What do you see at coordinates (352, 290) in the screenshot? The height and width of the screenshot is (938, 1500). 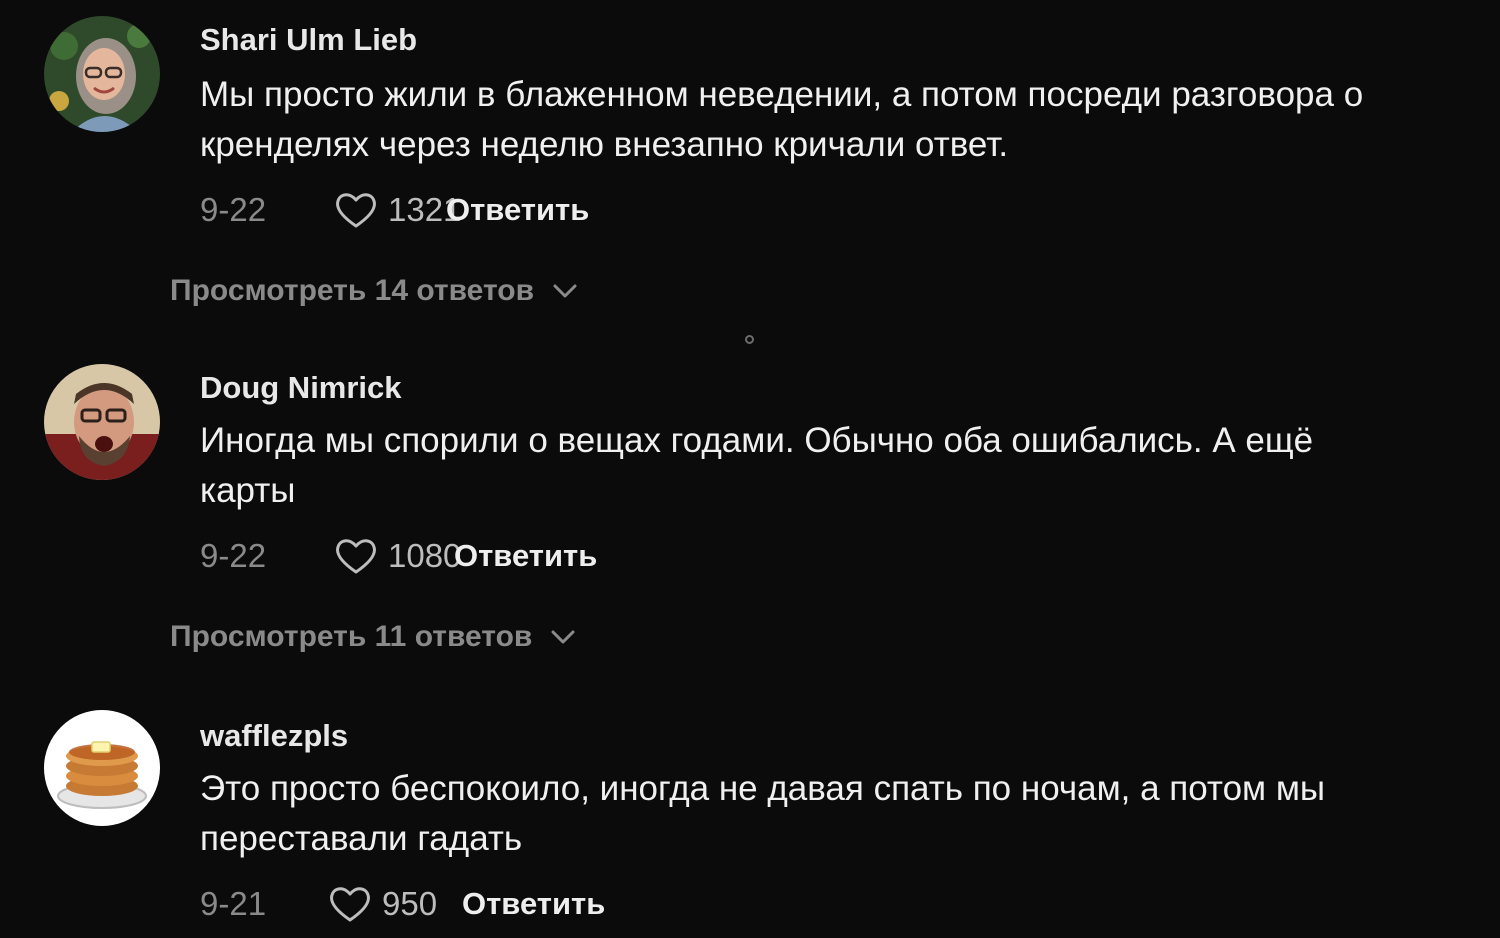 I see `view-replies-label: Просмотреть 14 ответов` at bounding box center [352, 290].